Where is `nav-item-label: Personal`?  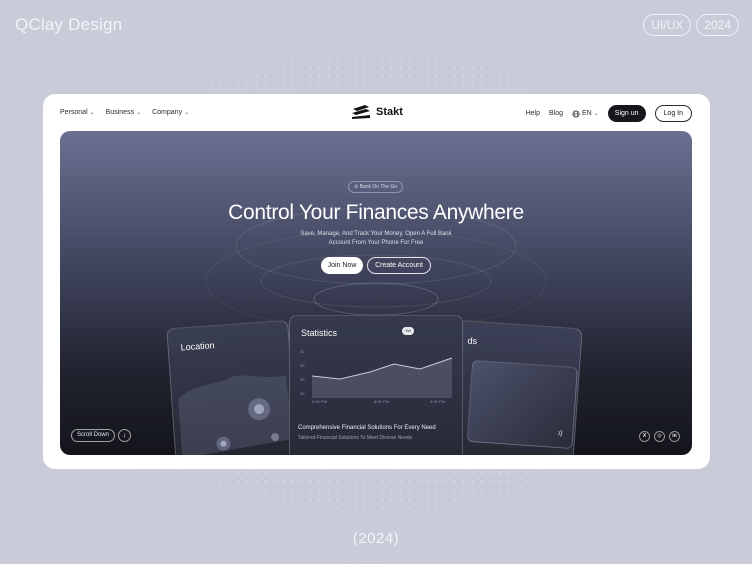 nav-item-label: Personal is located at coordinates (74, 112).